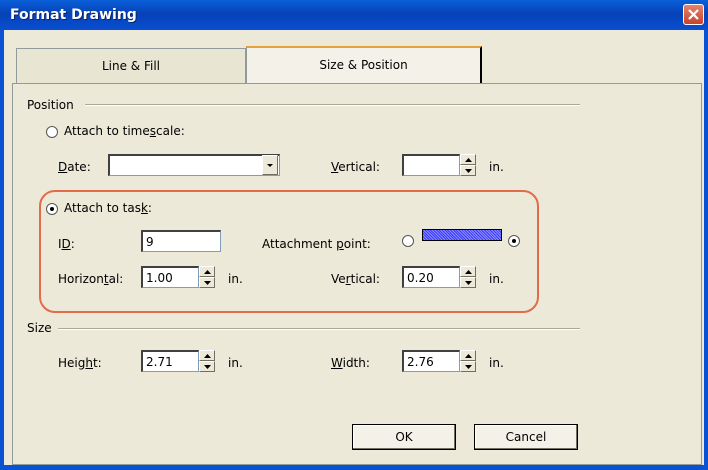  What do you see at coordinates (355, 279) in the screenshot?
I see `vertical-task-label: Vertical:` at bounding box center [355, 279].